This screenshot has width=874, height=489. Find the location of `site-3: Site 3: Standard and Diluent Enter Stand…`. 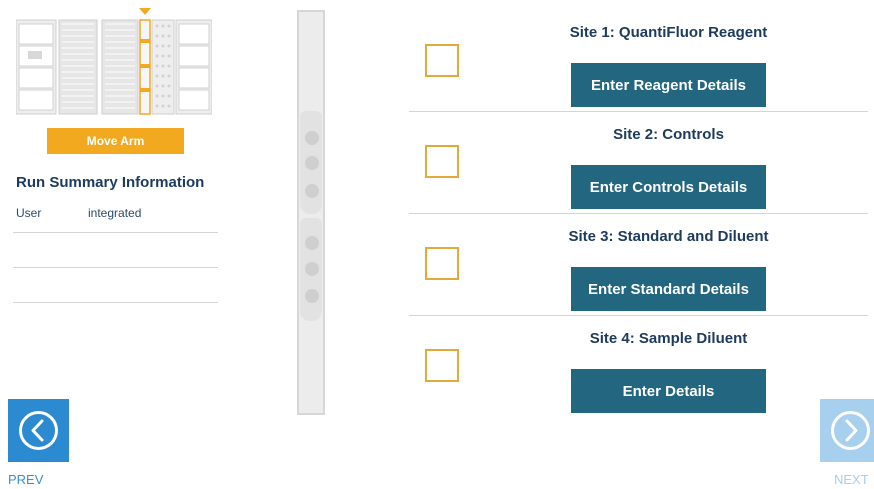

site-3: Site 3: Standard and Diluent Enter Stand… is located at coordinates (638, 265).